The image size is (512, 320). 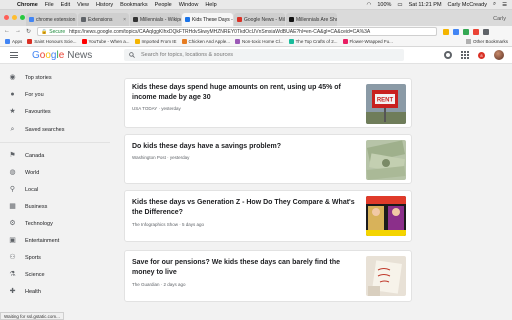 What do you see at coordinates (499, 19) in the screenshot?
I see `profile-name: Carly` at bounding box center [499, 19].